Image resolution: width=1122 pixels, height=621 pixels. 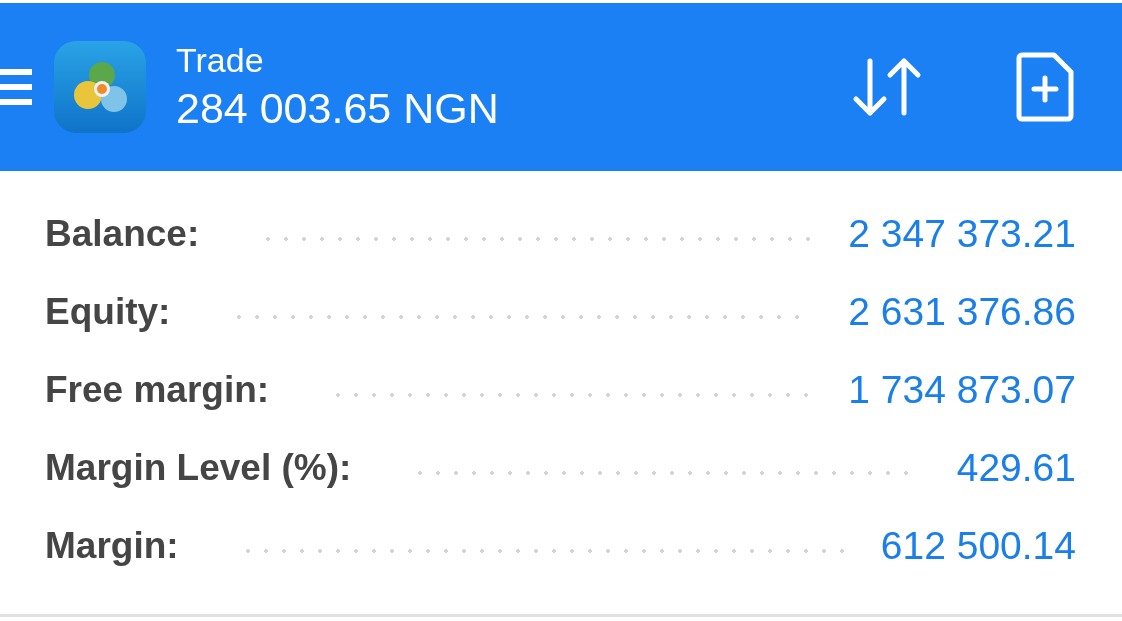 What do you see at coordinates (220, 60) in the screenshot?
I see `screen-title: Trade` at bounding box center [220, 60].